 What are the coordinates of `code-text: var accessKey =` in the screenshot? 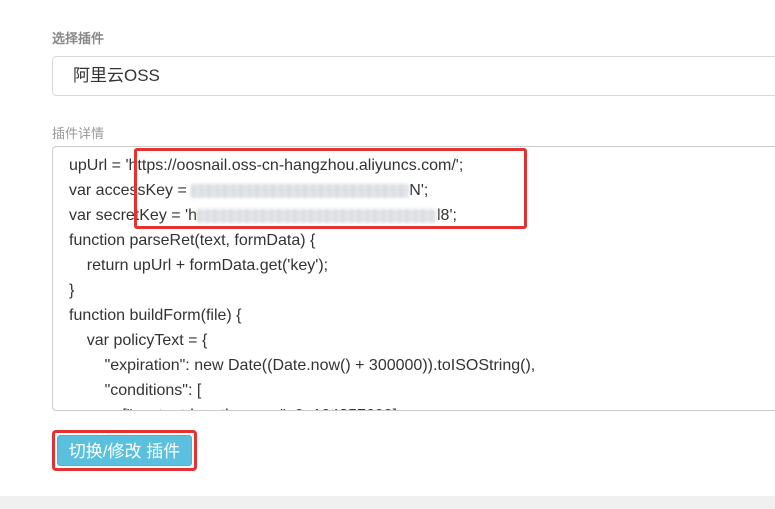 It's located at (130, 190).